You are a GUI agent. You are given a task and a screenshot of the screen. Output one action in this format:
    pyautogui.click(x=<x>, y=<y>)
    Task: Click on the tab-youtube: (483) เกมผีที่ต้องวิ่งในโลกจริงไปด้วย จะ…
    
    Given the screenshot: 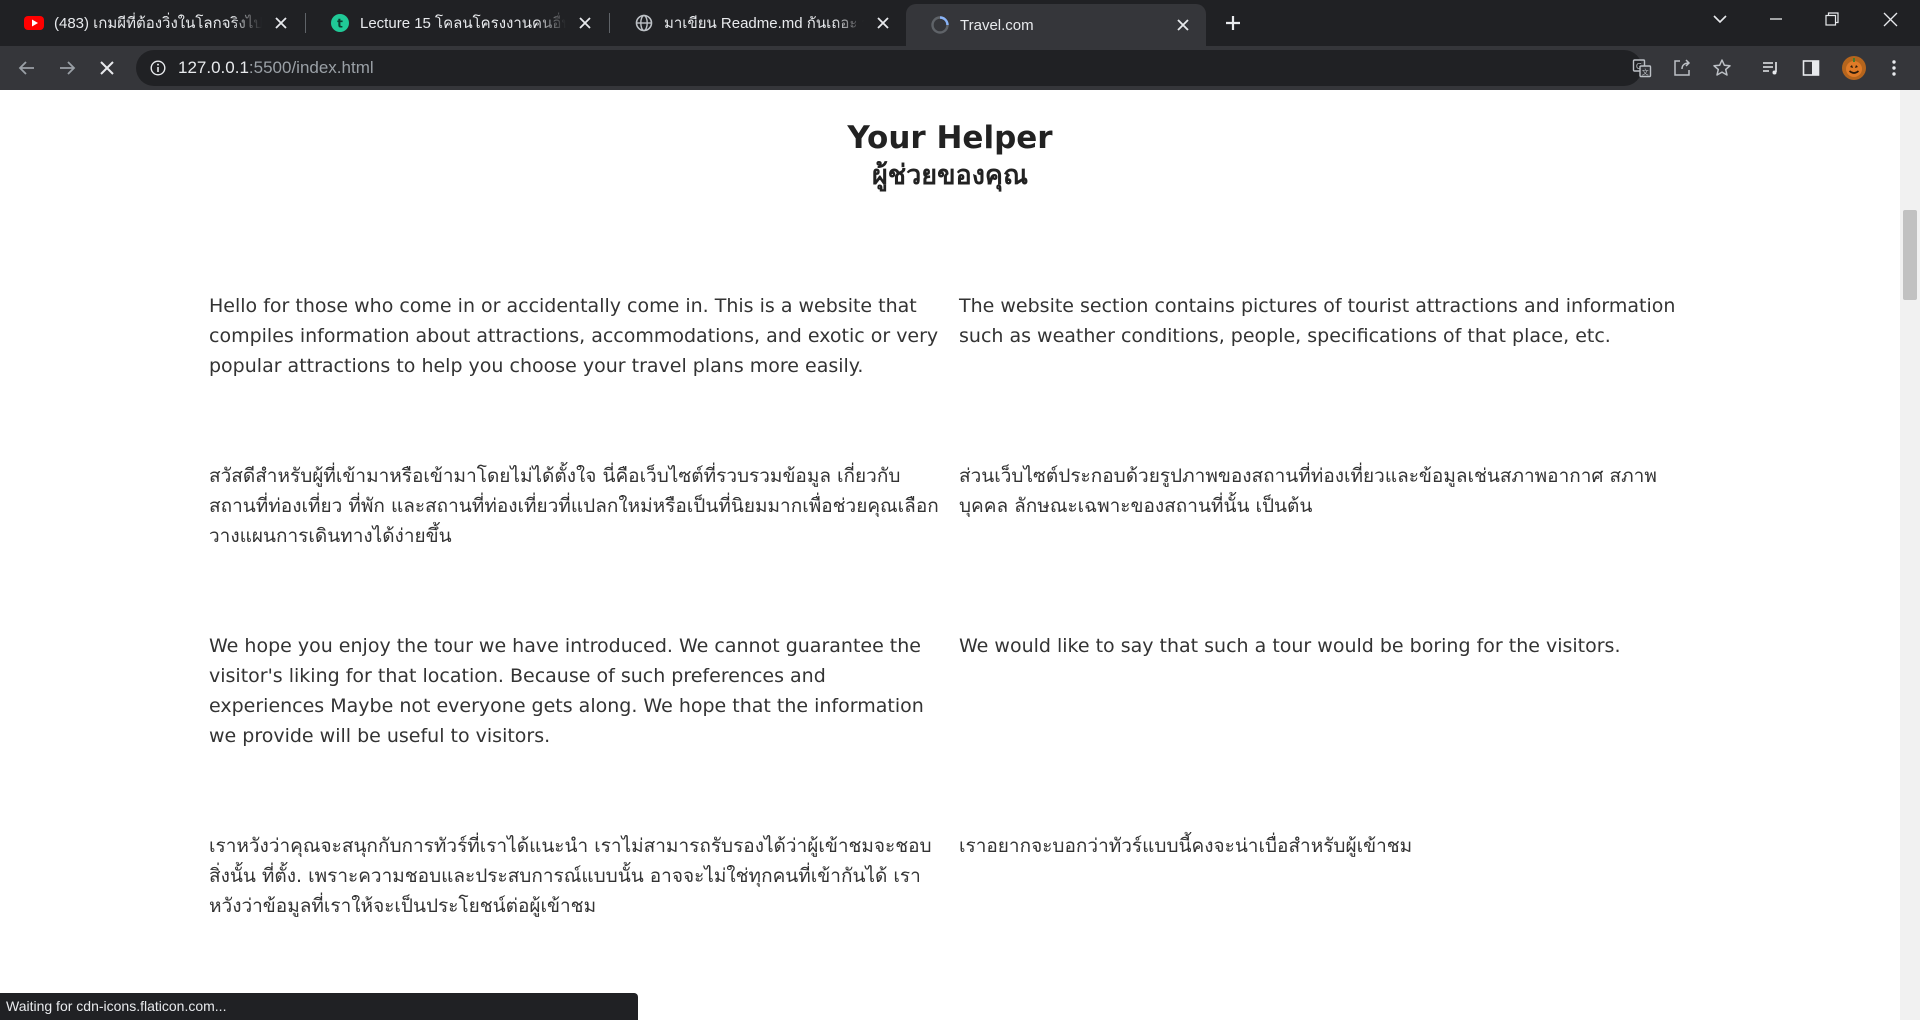 What is the action you would take?
    pyautogui.click(x=152, y=23)
    